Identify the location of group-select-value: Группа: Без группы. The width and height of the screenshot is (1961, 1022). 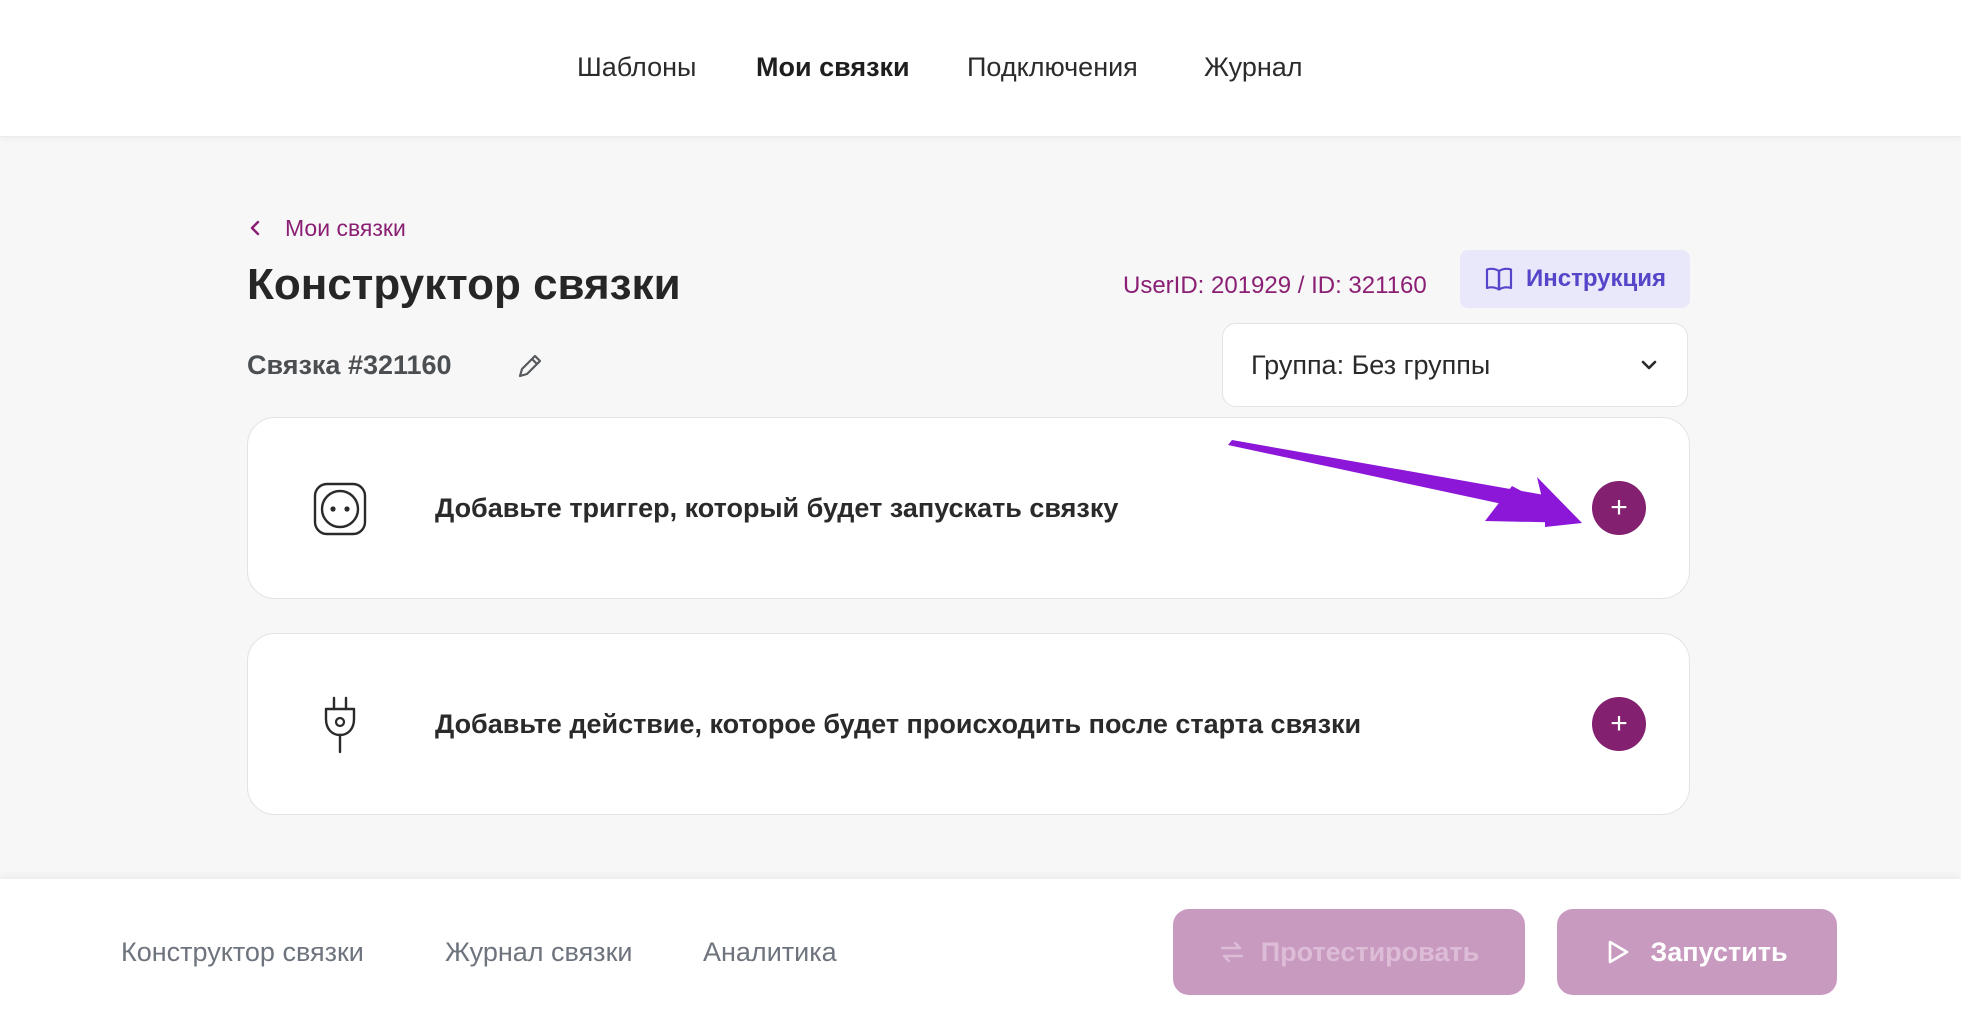
(1371, 364).